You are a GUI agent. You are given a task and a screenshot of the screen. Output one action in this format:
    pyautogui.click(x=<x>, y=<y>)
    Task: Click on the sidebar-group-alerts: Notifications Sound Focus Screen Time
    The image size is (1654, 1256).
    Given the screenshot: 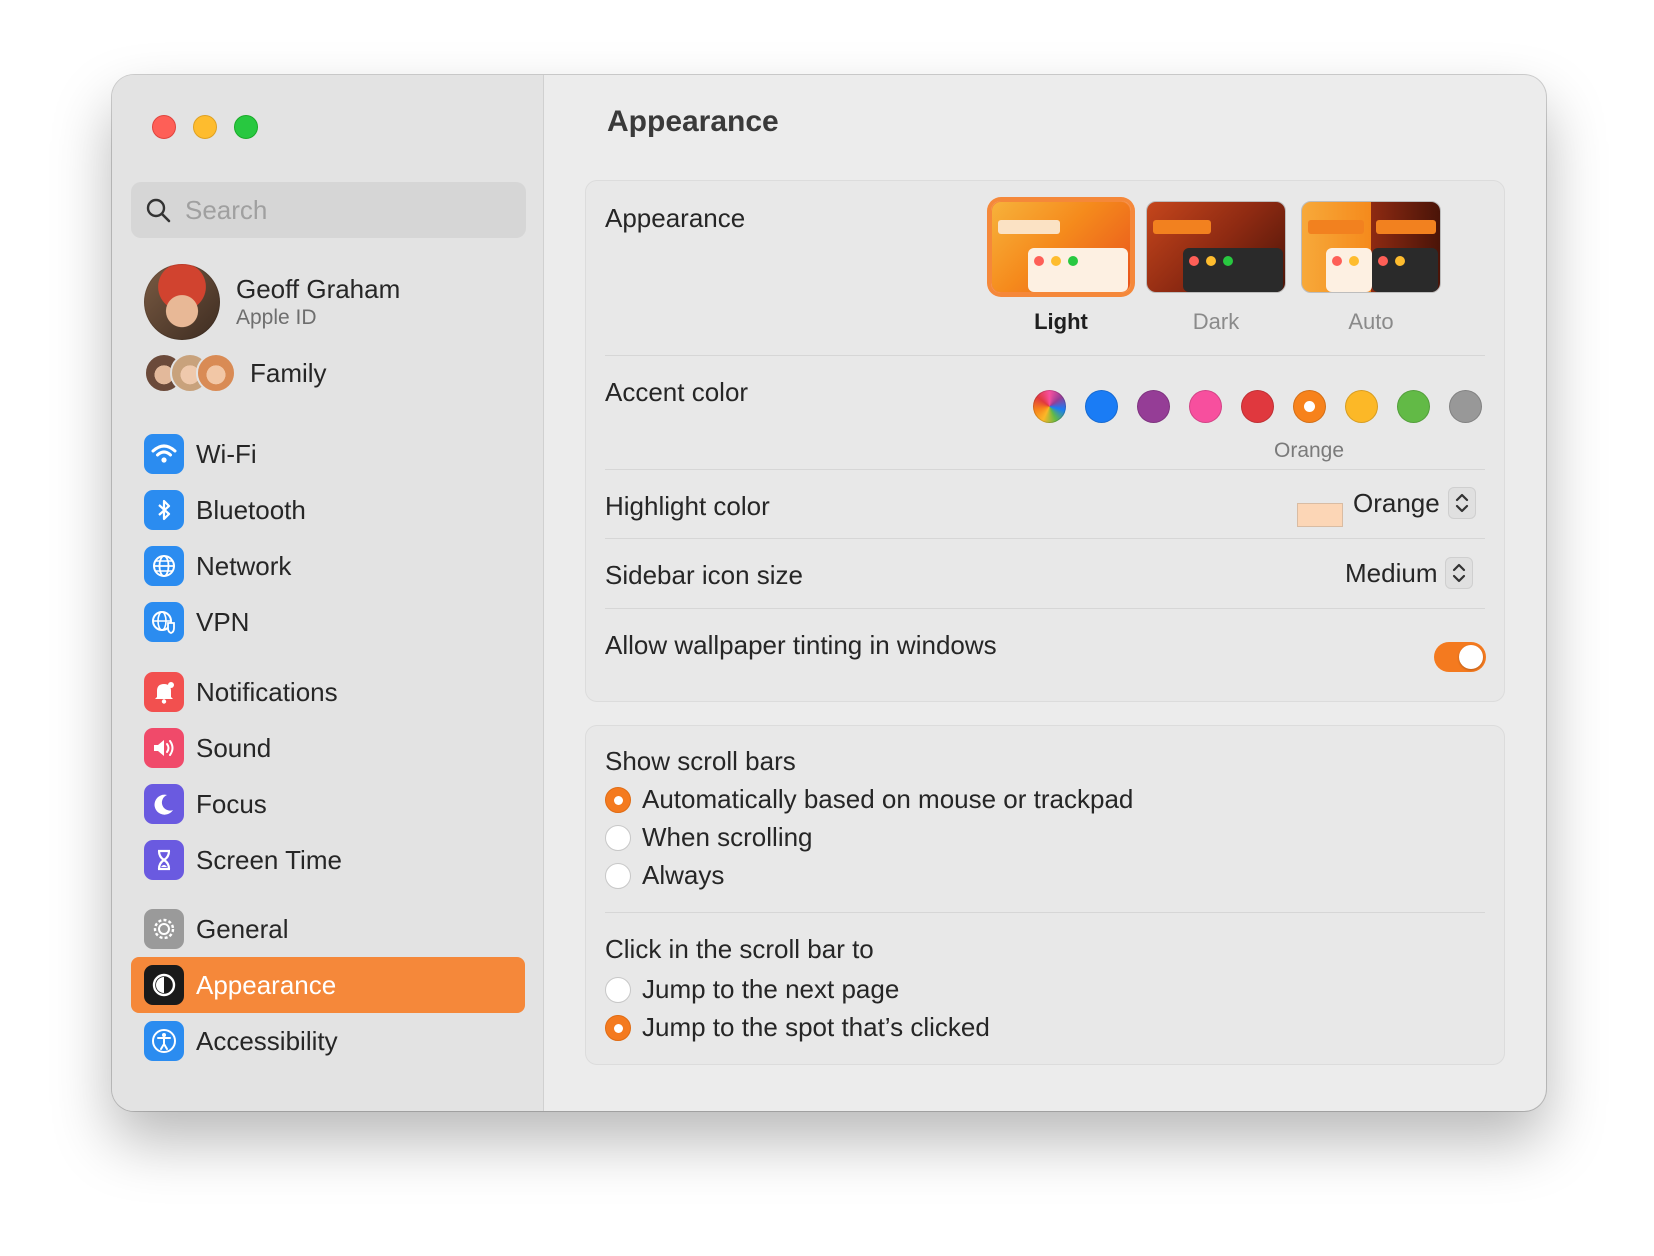 What is the action you would take?
    pyautogui.click(x=328, y=776)
    